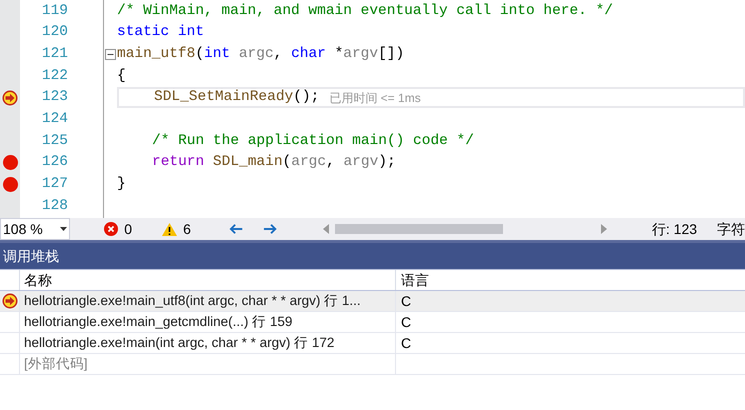 This screenshot has height=410, width=745. I want to click on code-line: main_utf8(int argc, char *argv[]), so click(260, 54).